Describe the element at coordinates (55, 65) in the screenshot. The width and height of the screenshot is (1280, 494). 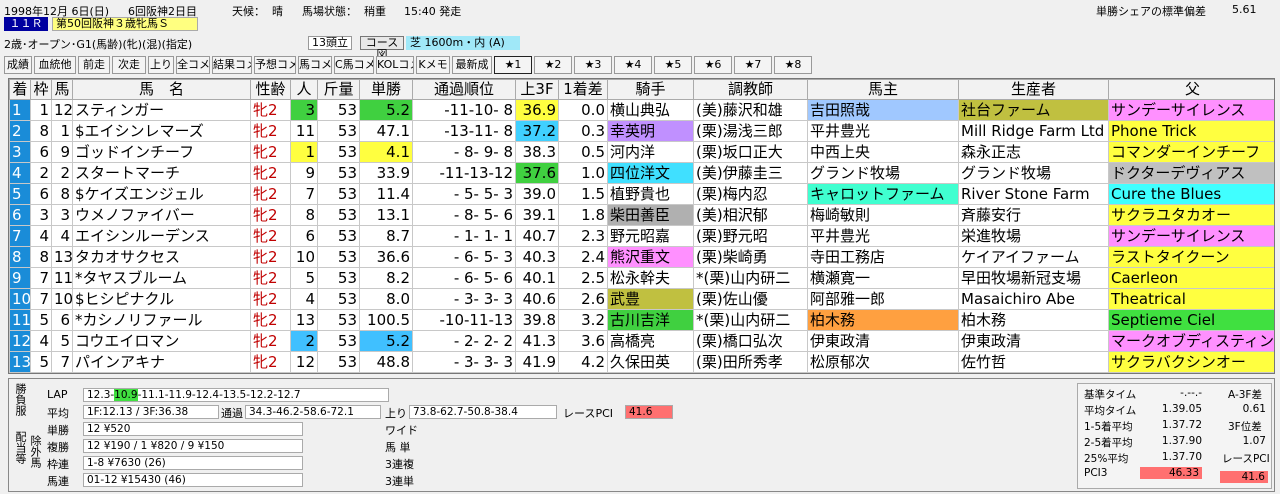
I see `toolbar-button-2: 血統他` at that location.